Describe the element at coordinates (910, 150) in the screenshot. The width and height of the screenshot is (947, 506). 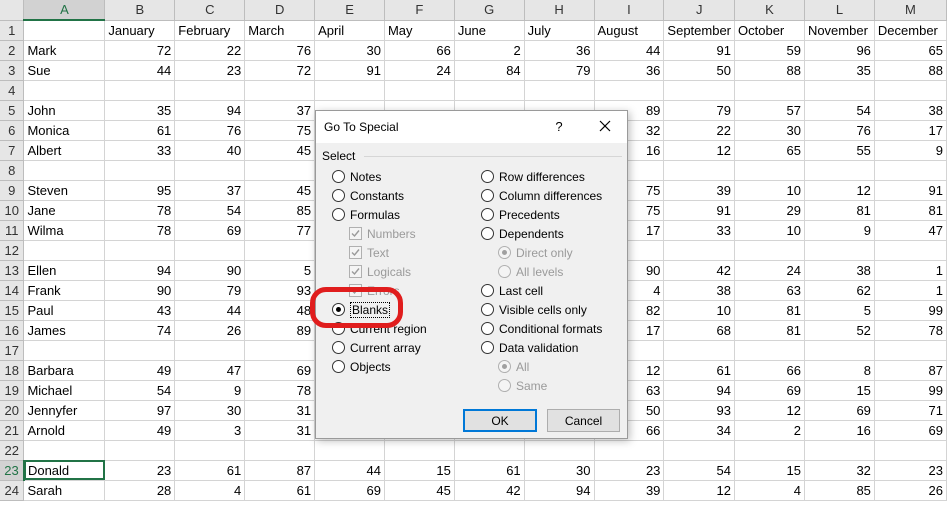
I see `cell-m7: 9` at that location.